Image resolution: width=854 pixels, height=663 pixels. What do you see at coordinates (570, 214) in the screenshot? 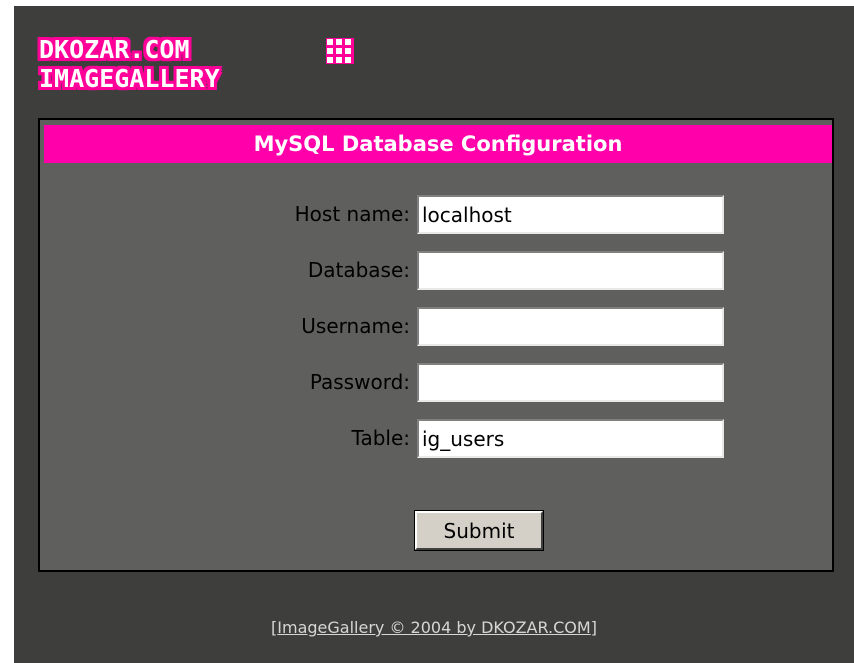
I see `host-name-input` at bounding box center [570, 214].